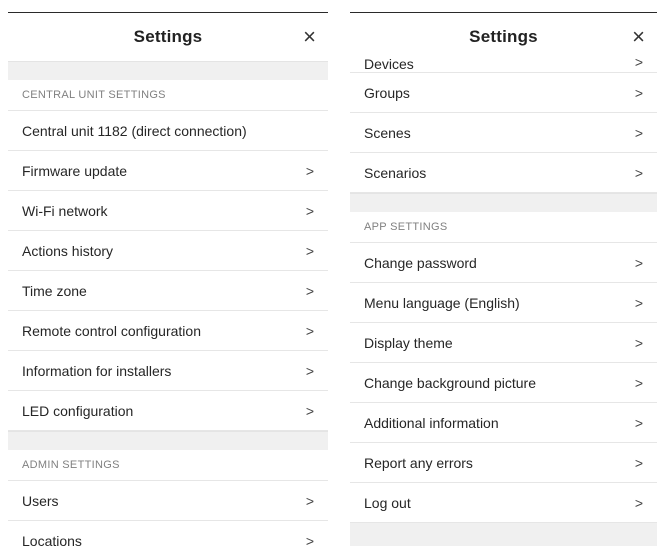 The image size is (657, 546). I want to click on item-label: LED configuration, so click(78, 410).